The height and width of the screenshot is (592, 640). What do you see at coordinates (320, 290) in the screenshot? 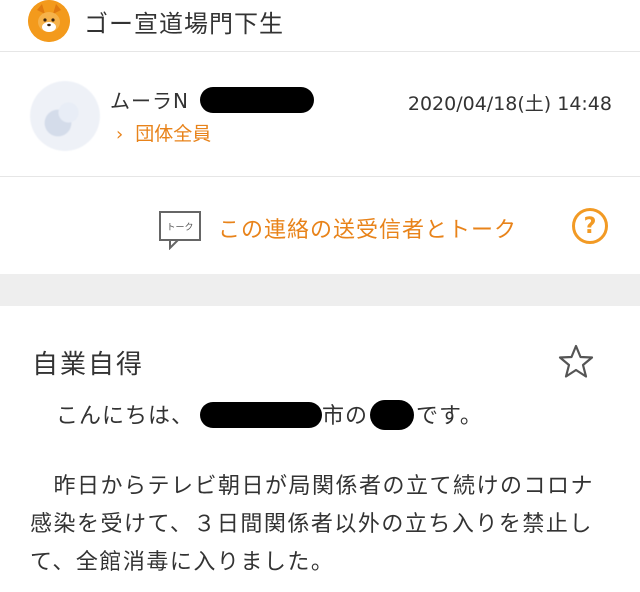
I see `section-divider` at bounding box center [320, 290].